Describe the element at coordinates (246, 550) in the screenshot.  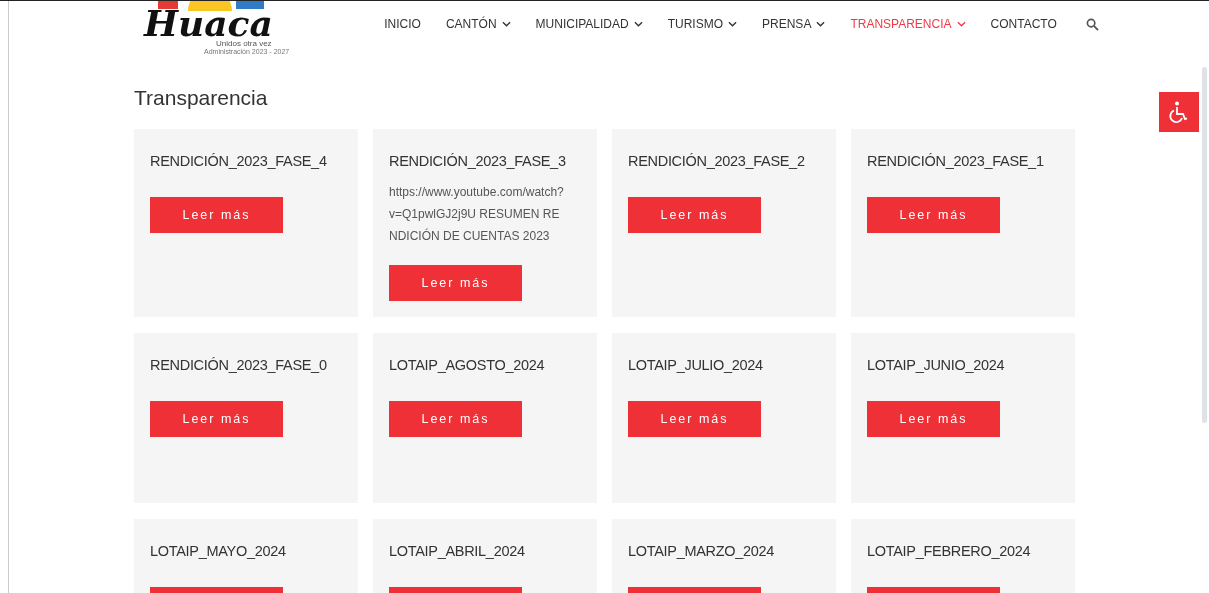
I see `card-title: LOTAIP_MAYO_2024` at that location.